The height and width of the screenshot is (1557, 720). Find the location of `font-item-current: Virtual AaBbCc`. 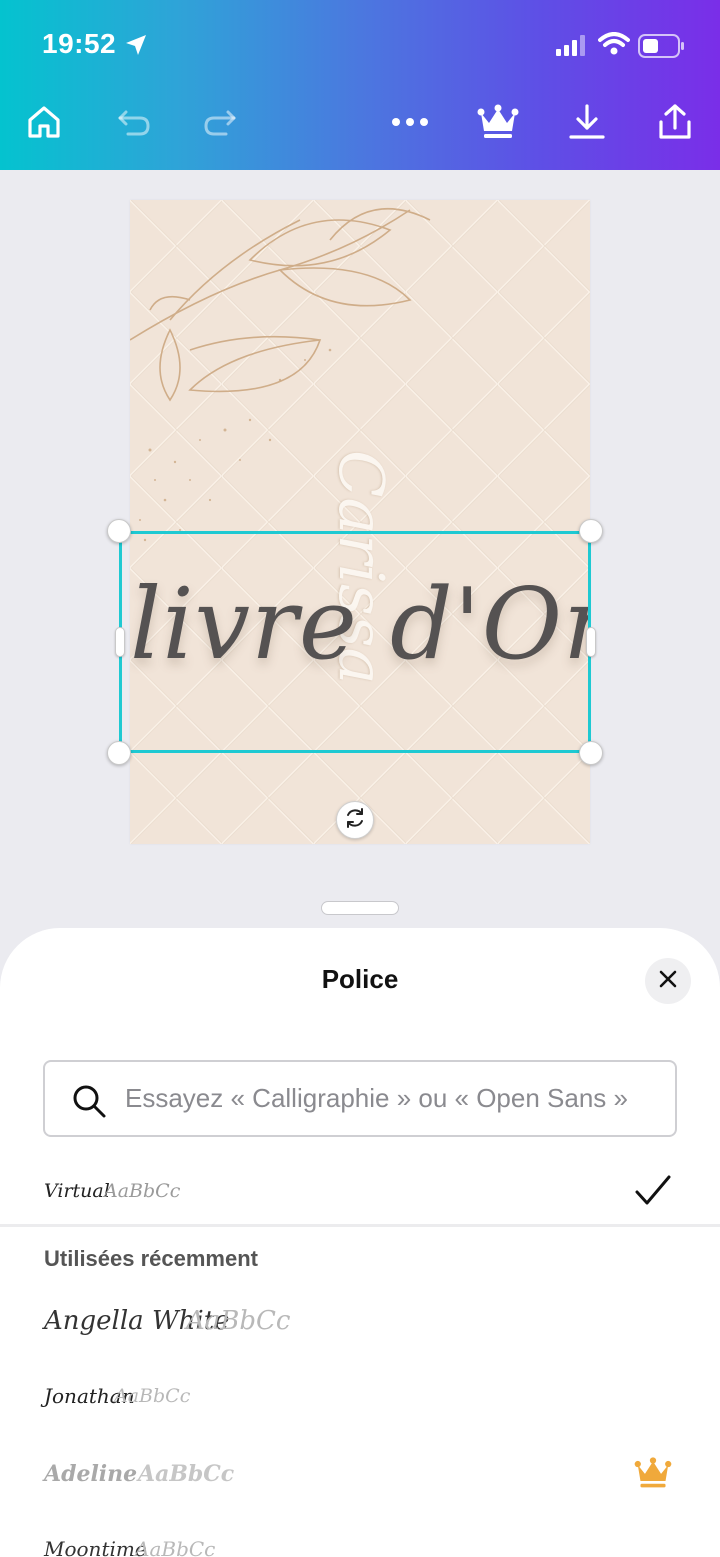

font-item-current: Virtual AaBbCc is located at coordinates (360, 1191).